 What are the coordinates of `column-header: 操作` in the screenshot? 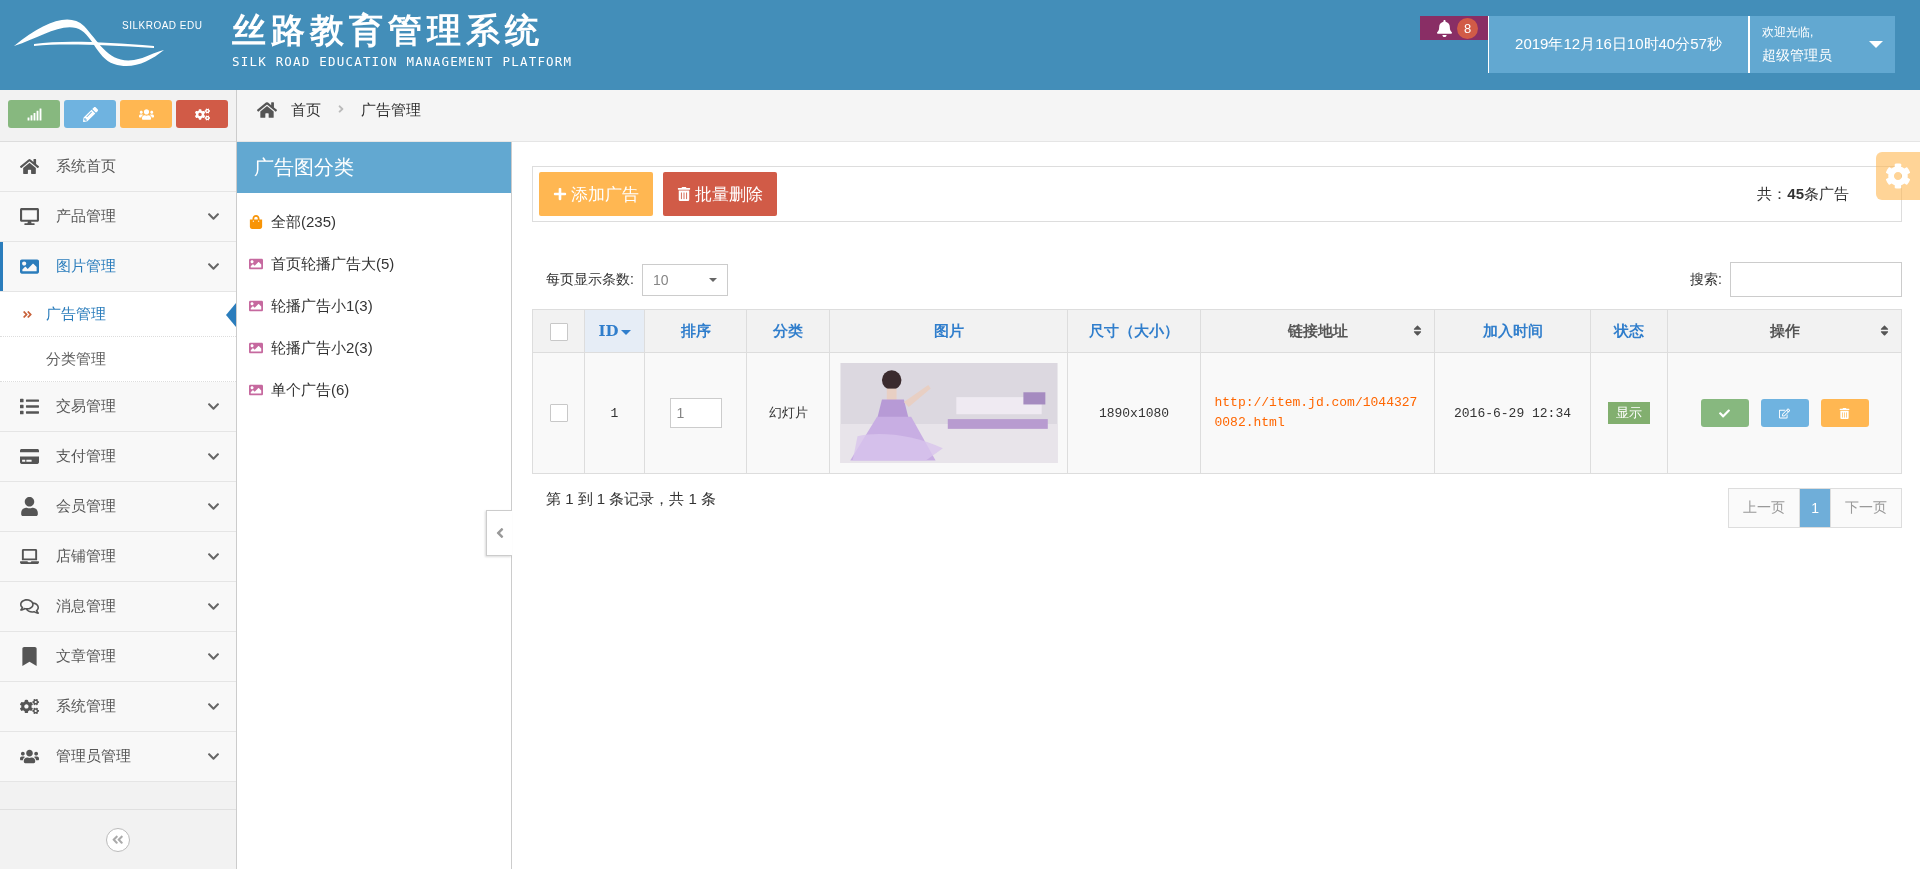 It's located at (1784, 331).